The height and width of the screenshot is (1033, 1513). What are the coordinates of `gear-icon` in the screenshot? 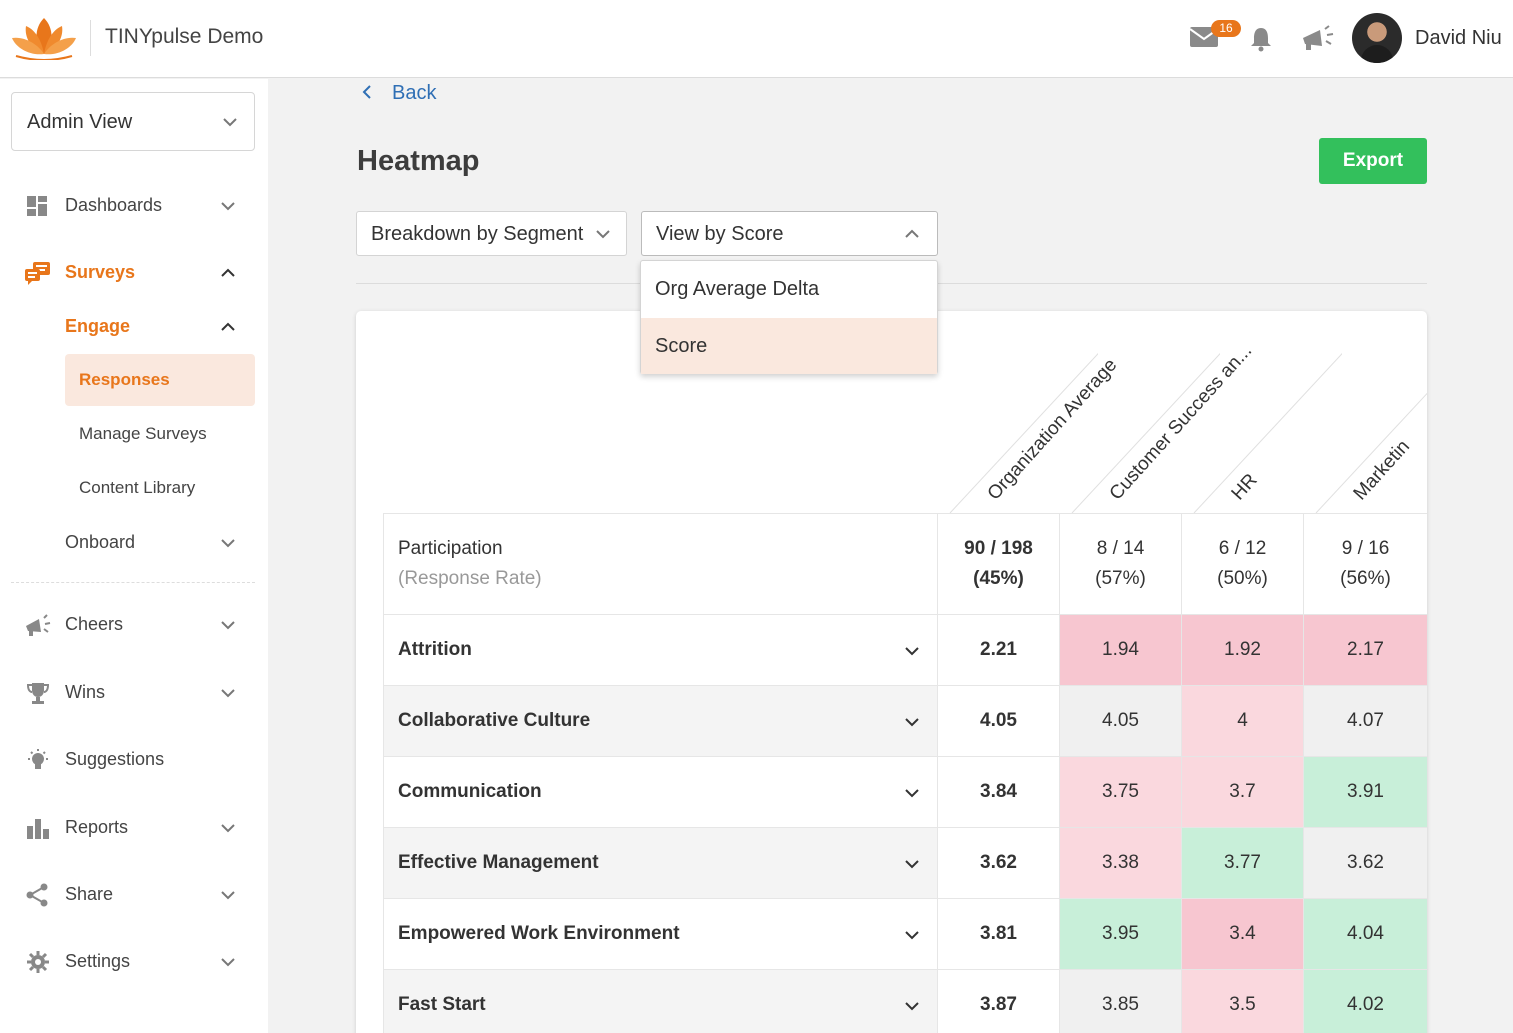 It's located at (38, 962).